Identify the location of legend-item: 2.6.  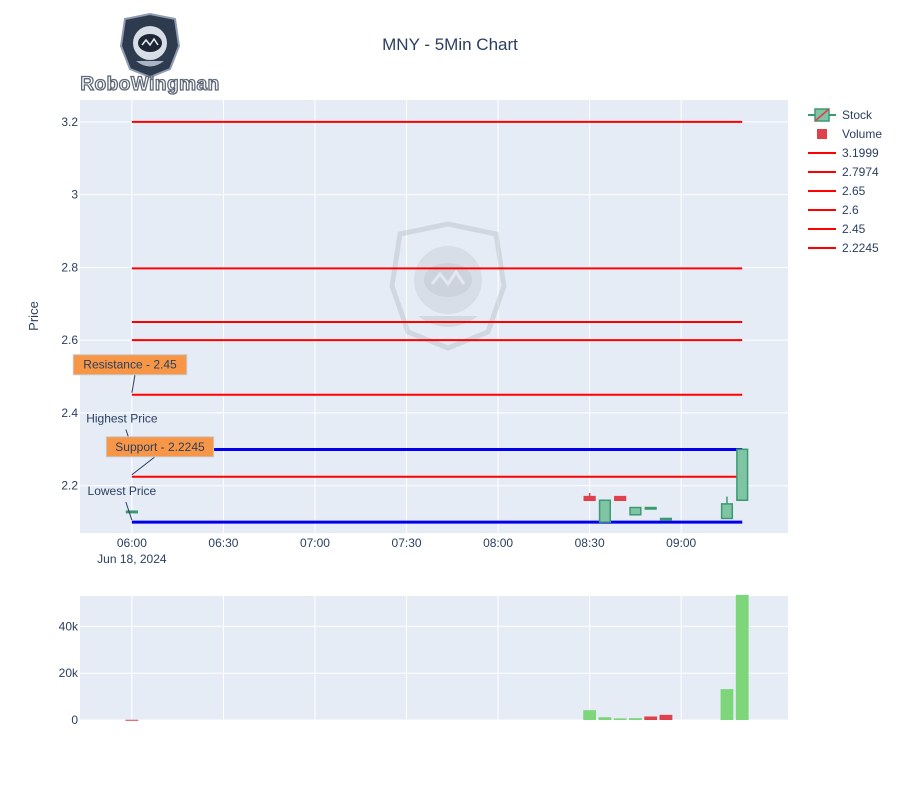
(833, 210).